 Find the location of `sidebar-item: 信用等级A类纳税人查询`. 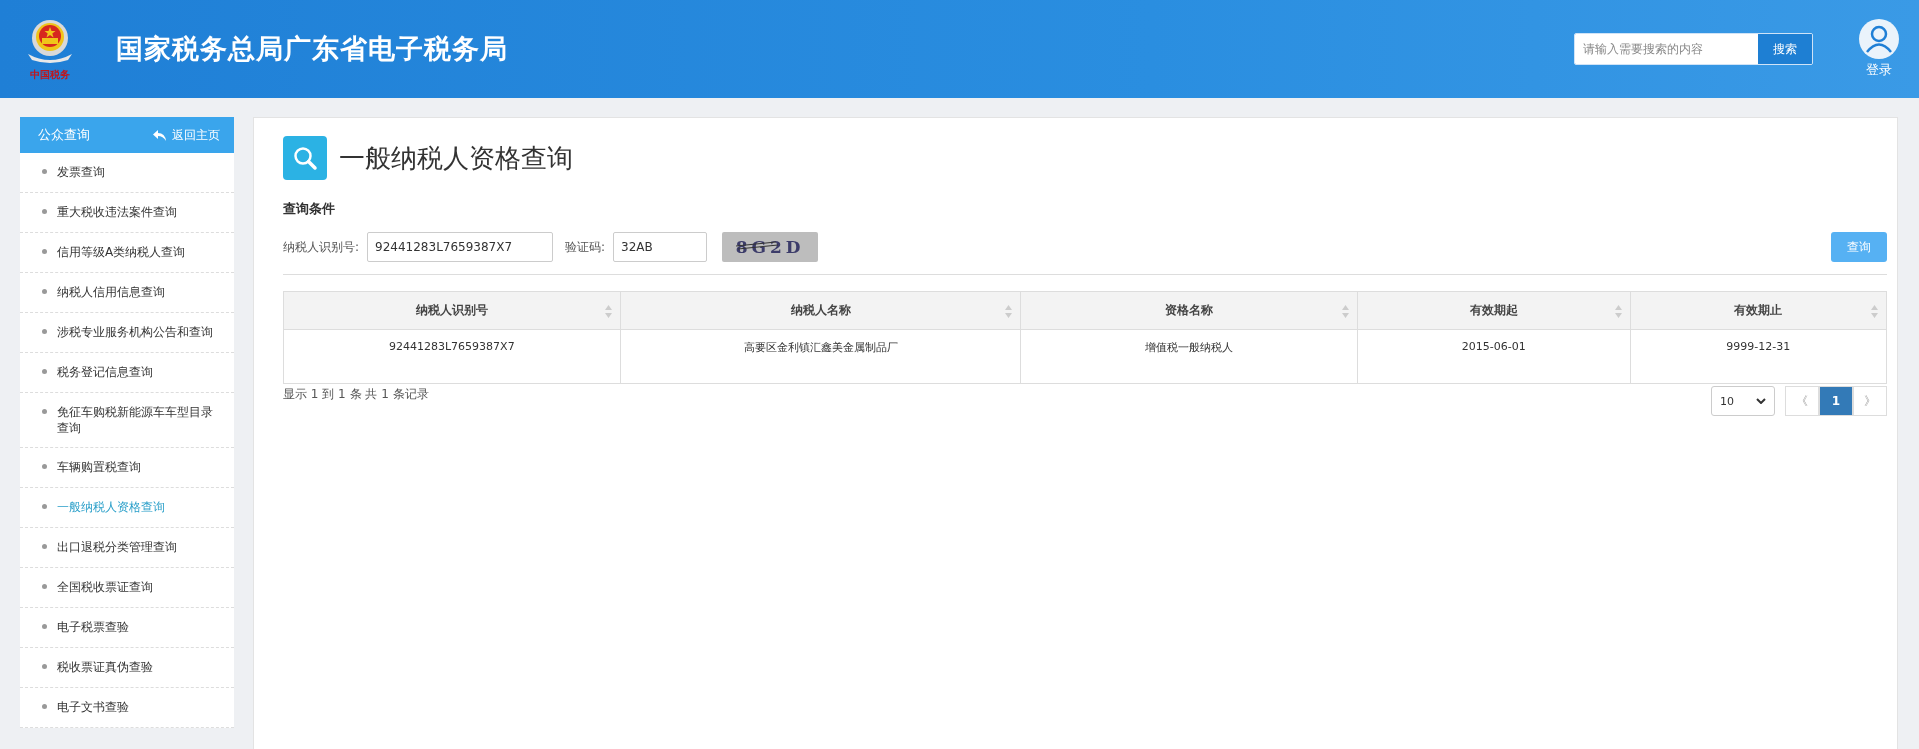

sidebar-item: 信用等级A类纳税人查询 is located at coordinates (127, 253).